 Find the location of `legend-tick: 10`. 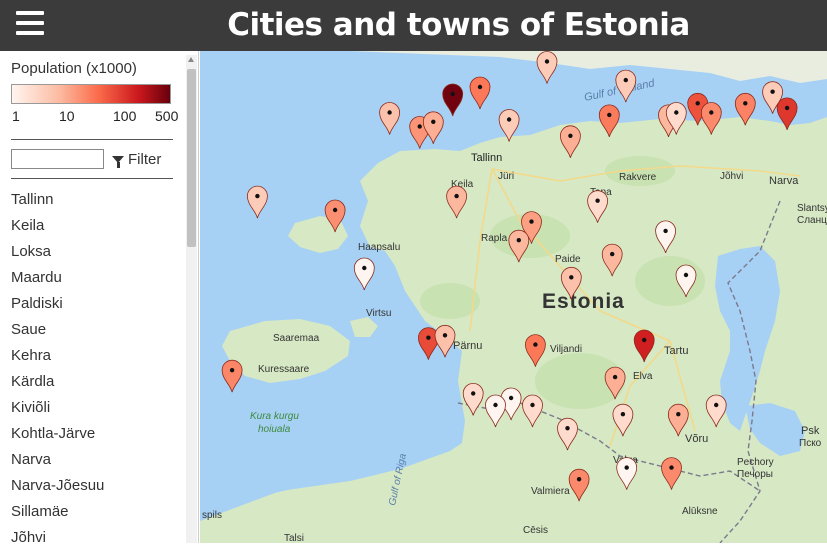

legend-tick: 10 is located at coordinates (67, 116).